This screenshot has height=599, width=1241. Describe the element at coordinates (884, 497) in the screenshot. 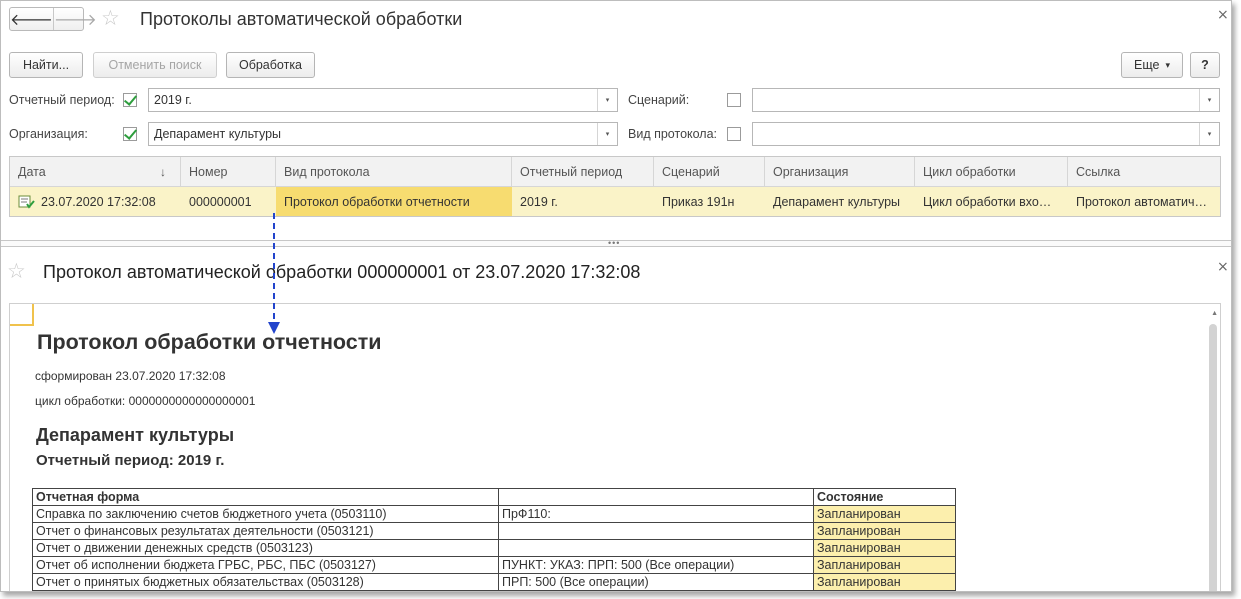

I see `header-status: Состояние` at that location.